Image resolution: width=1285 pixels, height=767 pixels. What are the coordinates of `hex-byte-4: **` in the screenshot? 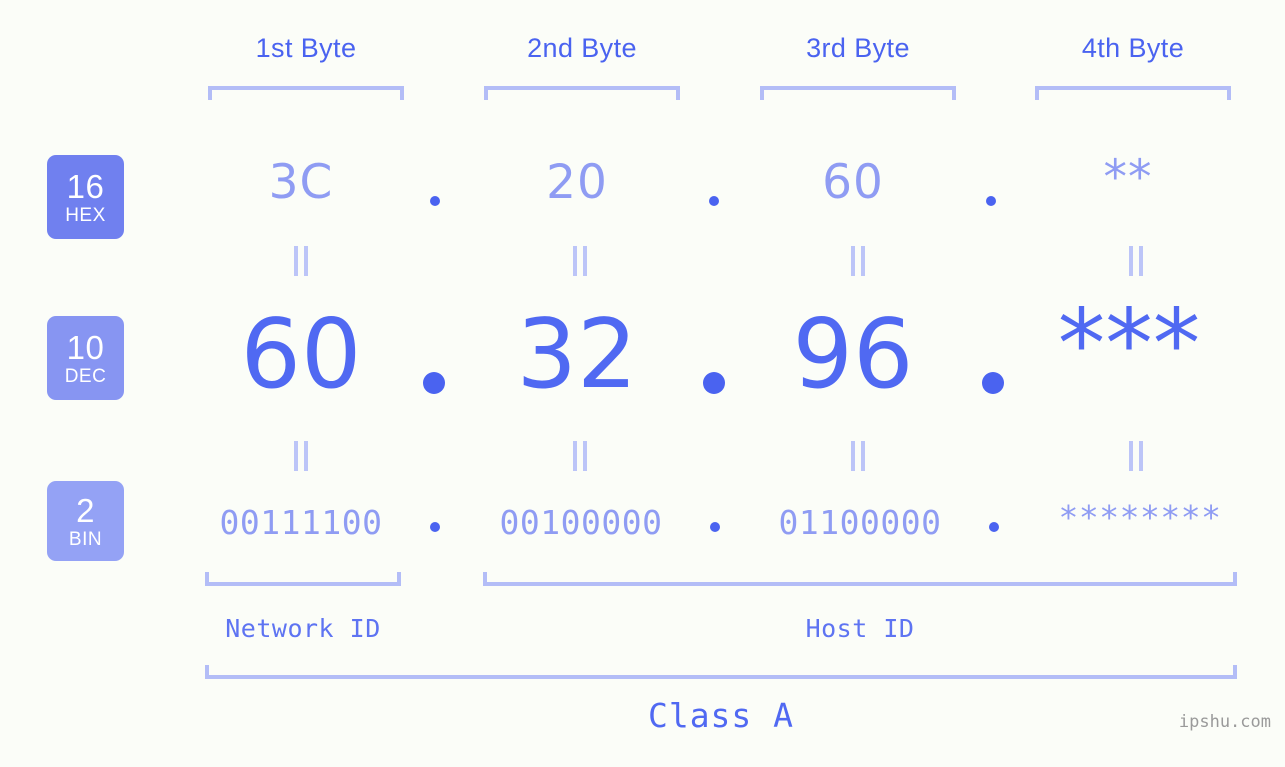 It's located at (1128, 177).